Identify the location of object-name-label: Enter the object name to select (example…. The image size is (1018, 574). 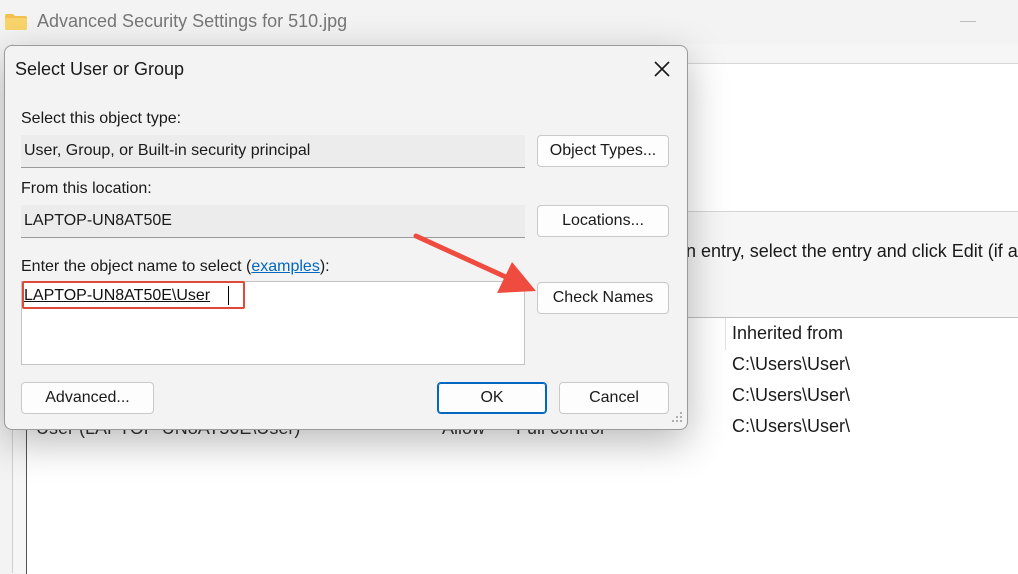
(175, 267).